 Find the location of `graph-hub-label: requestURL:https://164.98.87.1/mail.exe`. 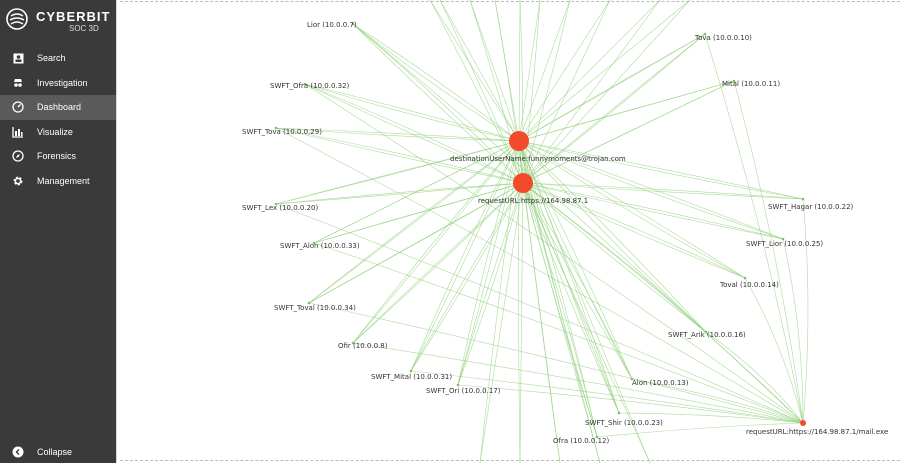

graph-hub-label: requestURL:https://164.98.87.1/mail.exe is located at coordinates (817, 432).